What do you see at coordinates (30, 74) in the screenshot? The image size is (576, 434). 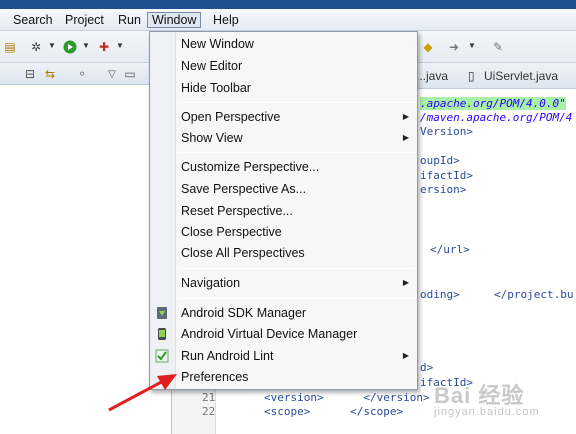 I see `collapse-all-icon: ⊟` at bounding box center [30, 74].